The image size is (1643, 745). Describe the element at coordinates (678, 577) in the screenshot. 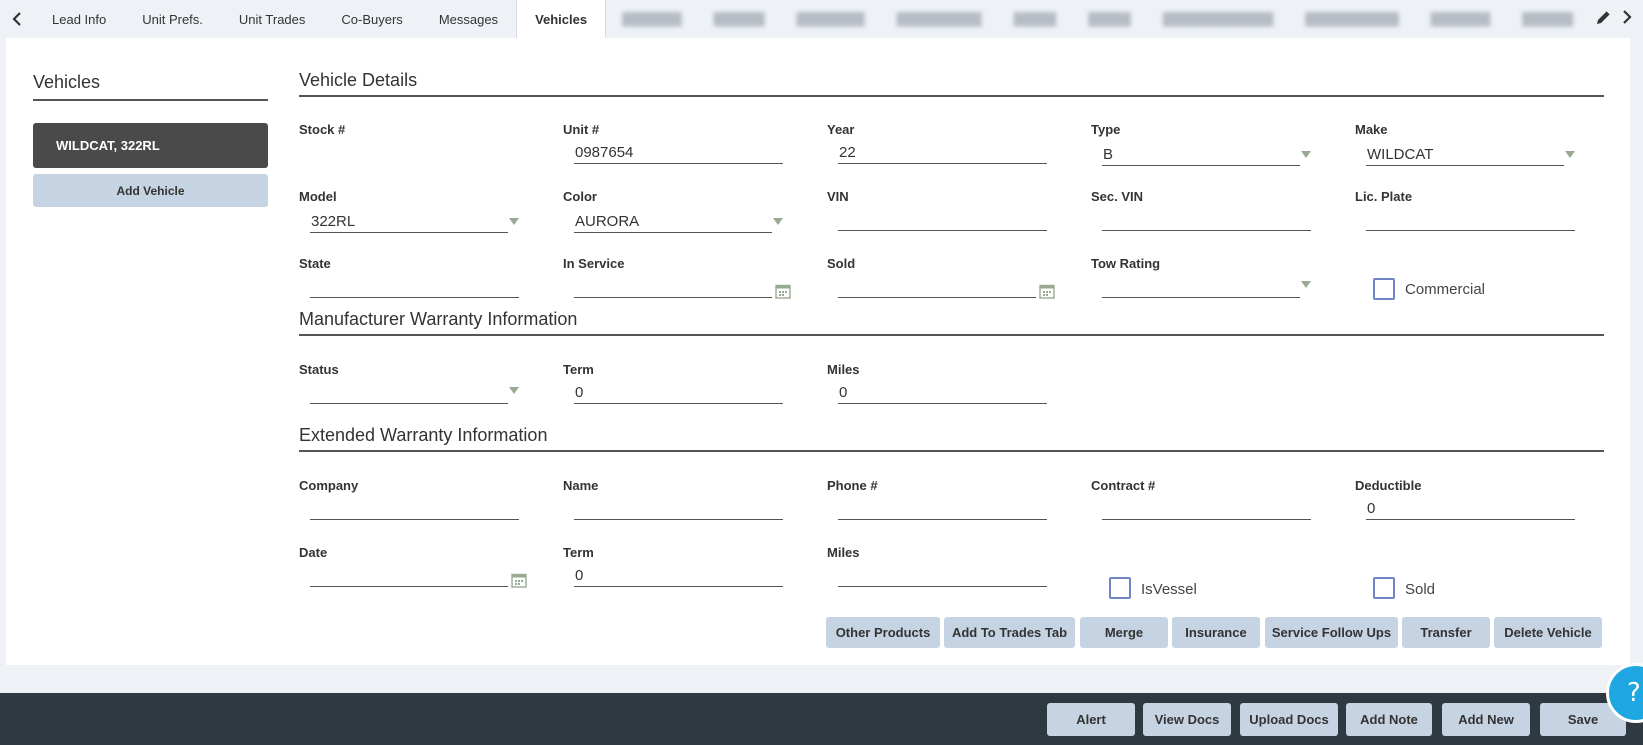

I see `ext-term-input: 0` at that location.